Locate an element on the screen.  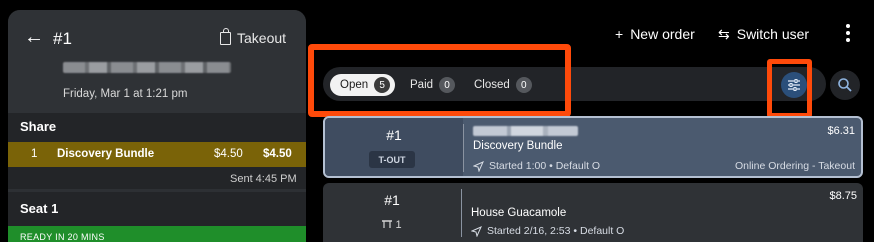
order-card-meta: Started 1:00 • Default O is located at coordinates (536, 166).